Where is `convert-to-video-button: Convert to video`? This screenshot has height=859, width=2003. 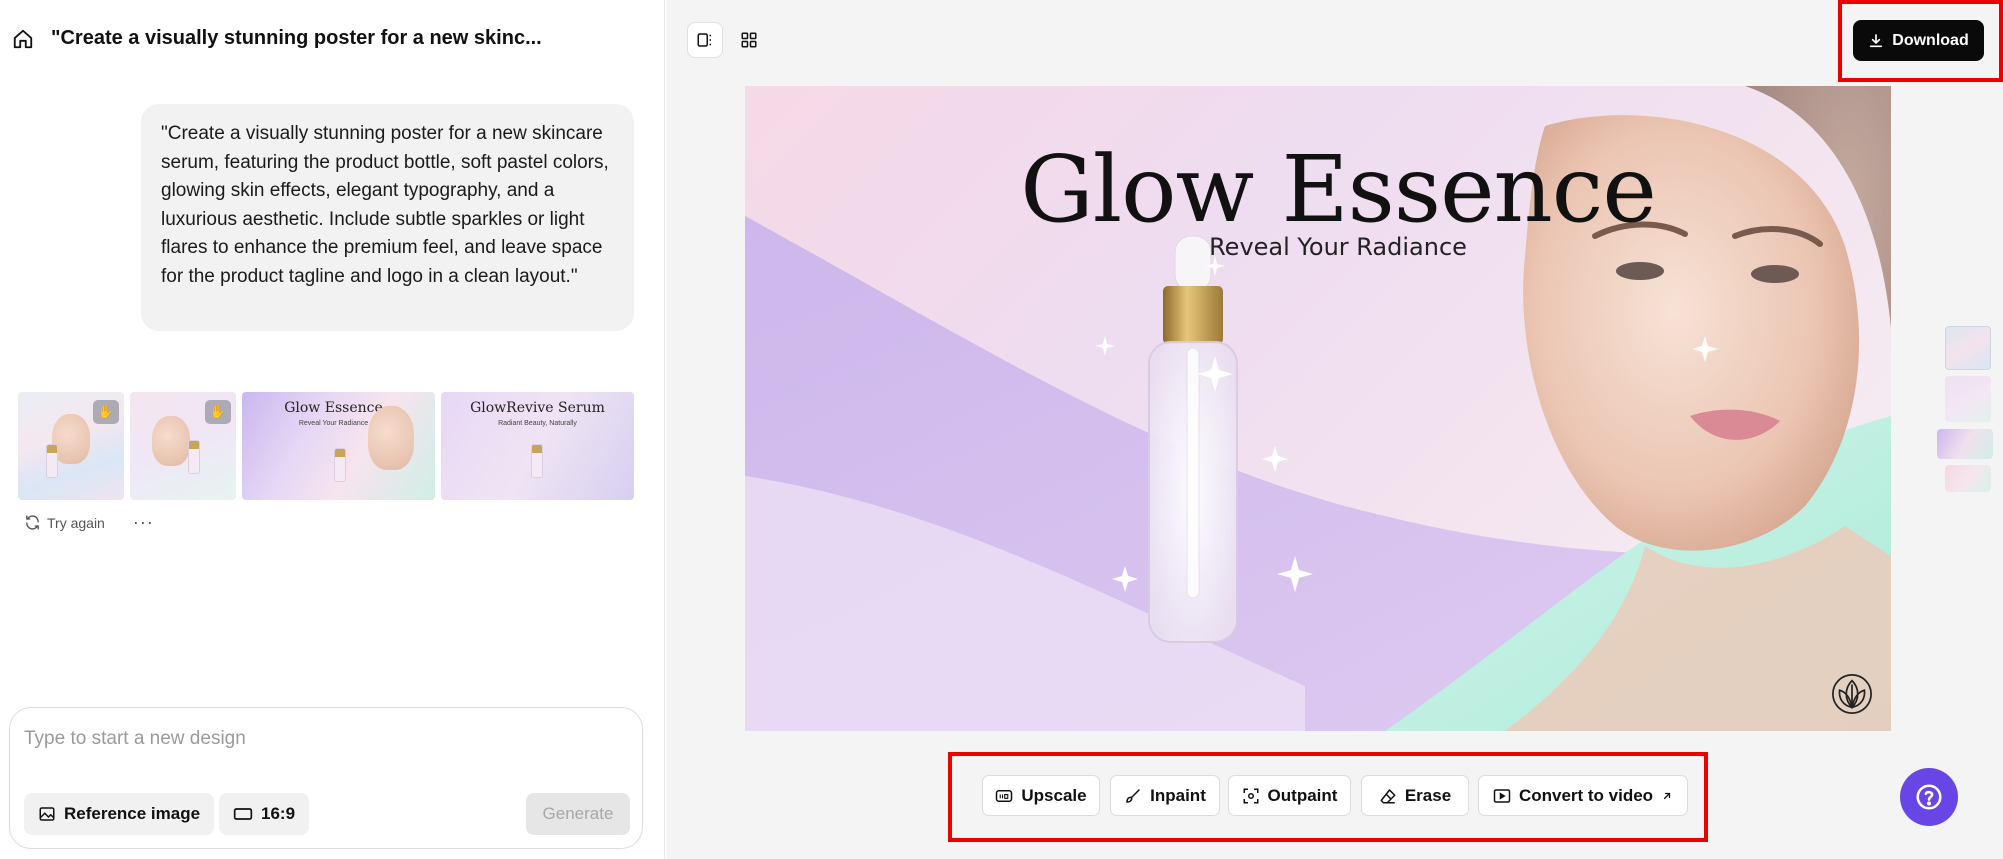 convert-to-video-button: Convert to video is located at coordinates (1583, 795).